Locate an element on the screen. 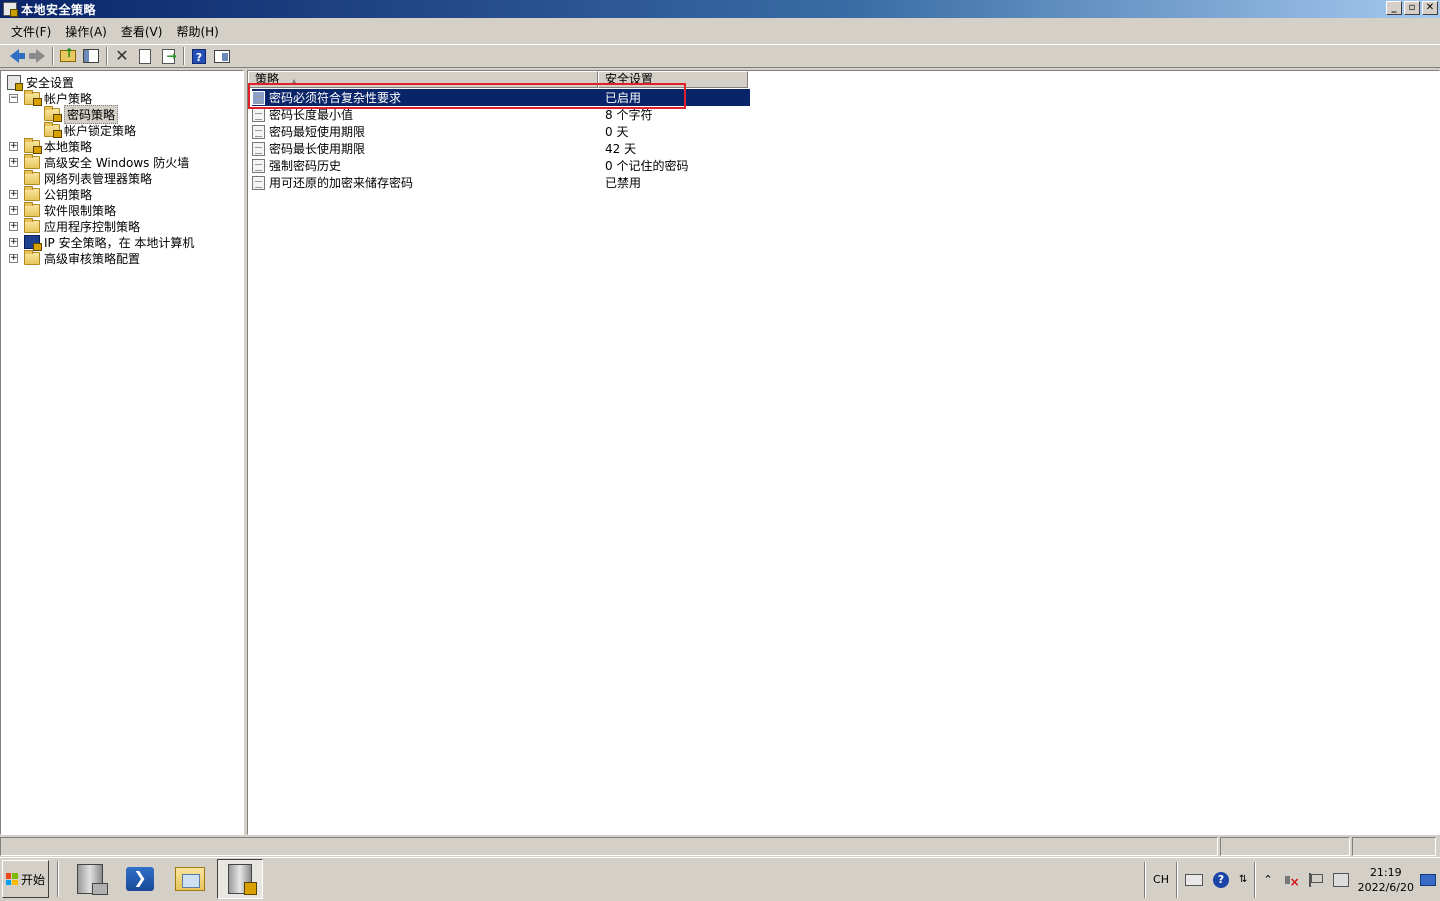  tree-label: 高级审核策略配置 is located at coordinates (92, 258).